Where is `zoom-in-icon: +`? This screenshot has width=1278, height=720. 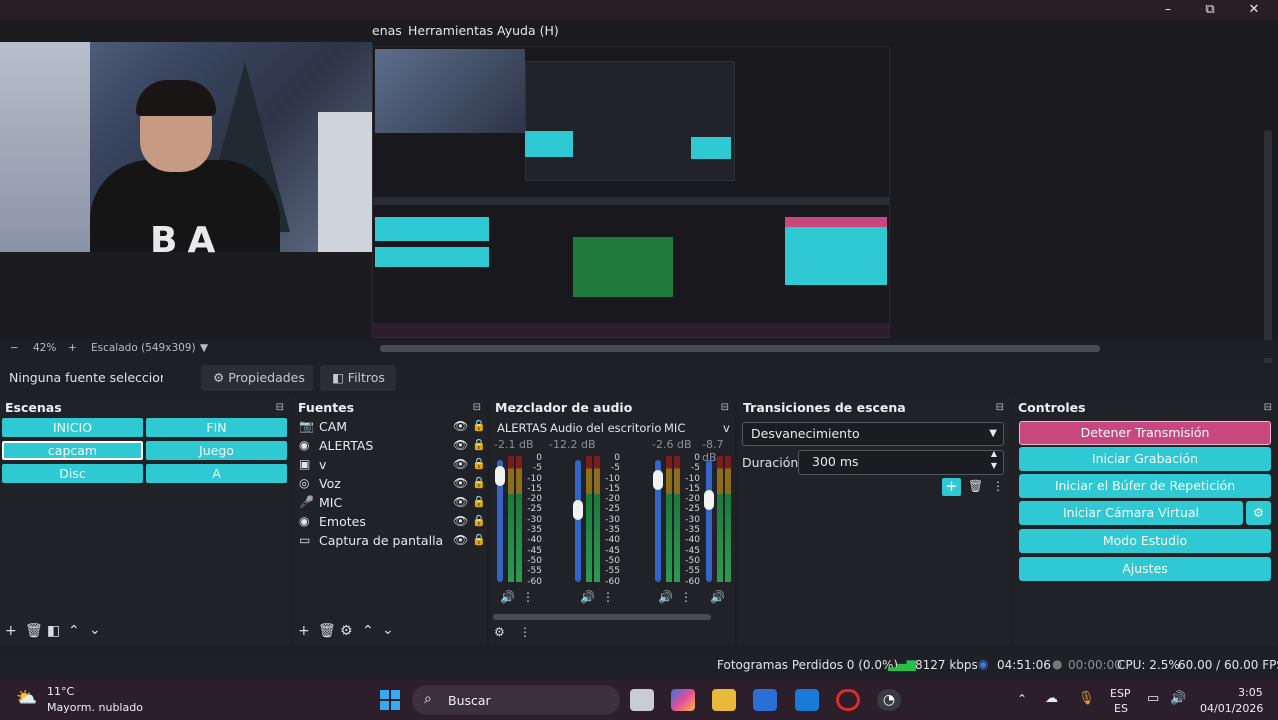
zoom-in-icon: + is located at coordinates (72, 348).